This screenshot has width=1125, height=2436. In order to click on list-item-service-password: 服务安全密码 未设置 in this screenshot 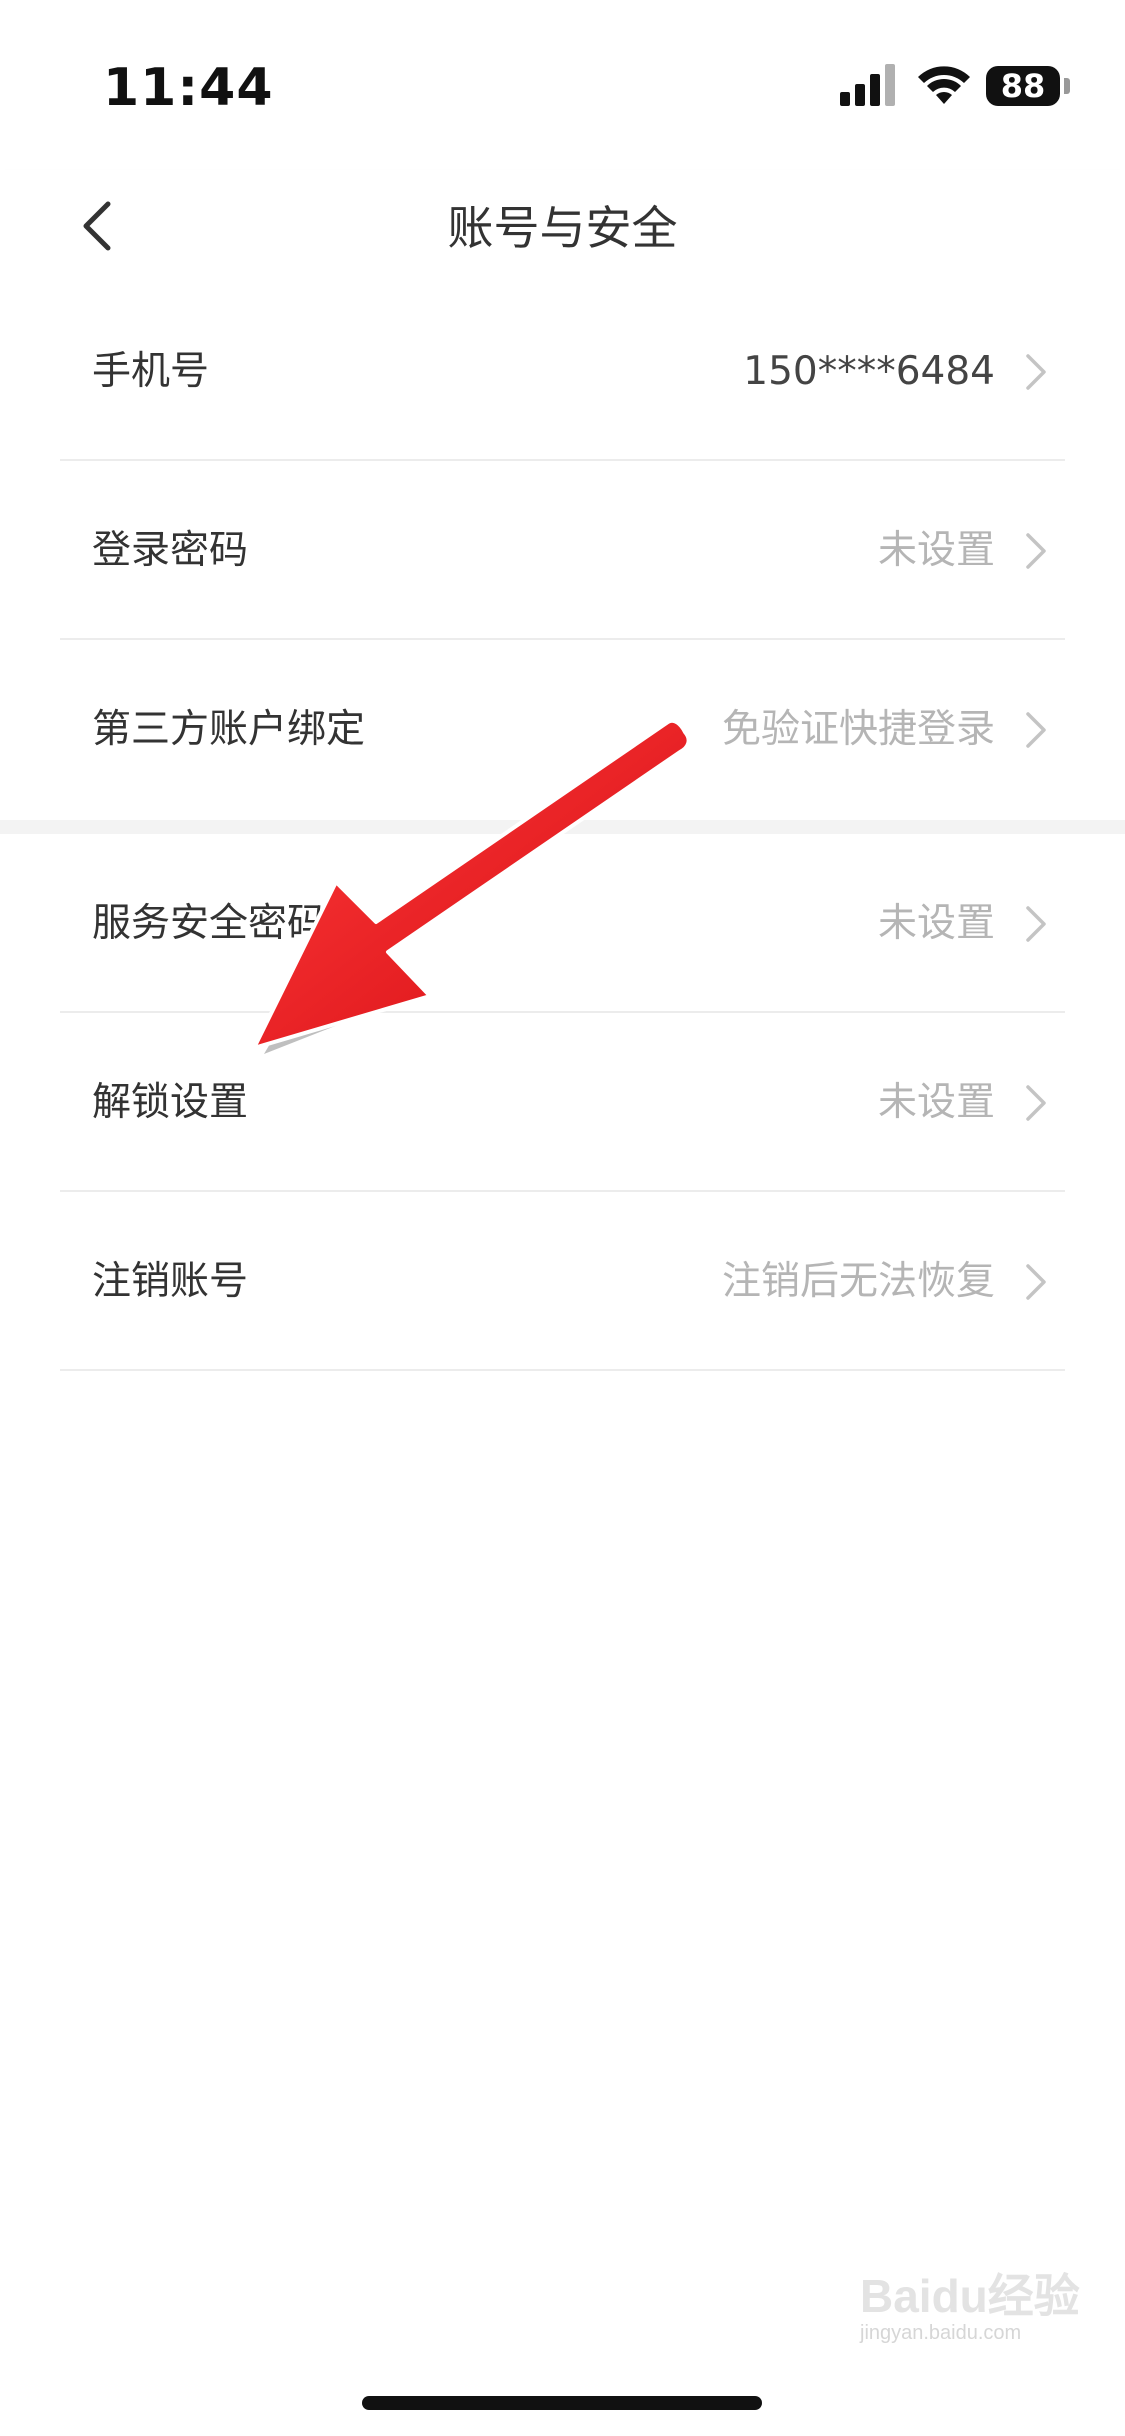, I will do `click(562, 923)`.